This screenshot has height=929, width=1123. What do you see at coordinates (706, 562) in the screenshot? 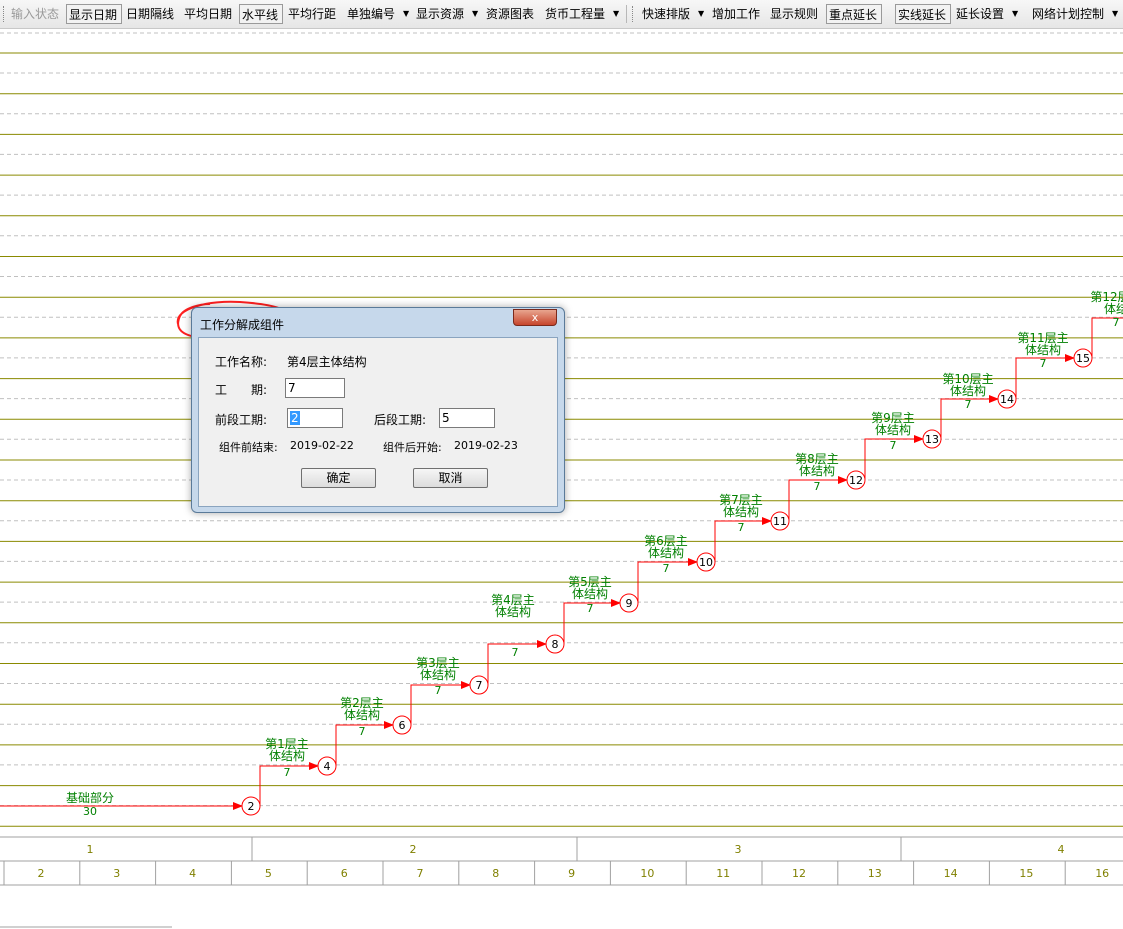
I see `node-number: 10` at bounding box center [706, 562].